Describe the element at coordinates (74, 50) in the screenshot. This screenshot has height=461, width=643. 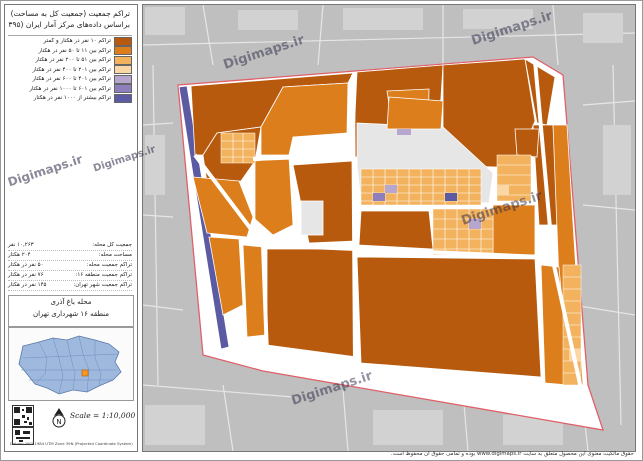
I see `legend-label: تراکم بین ۱۱ تا ۵۰ نفر در هکتار` at that location.